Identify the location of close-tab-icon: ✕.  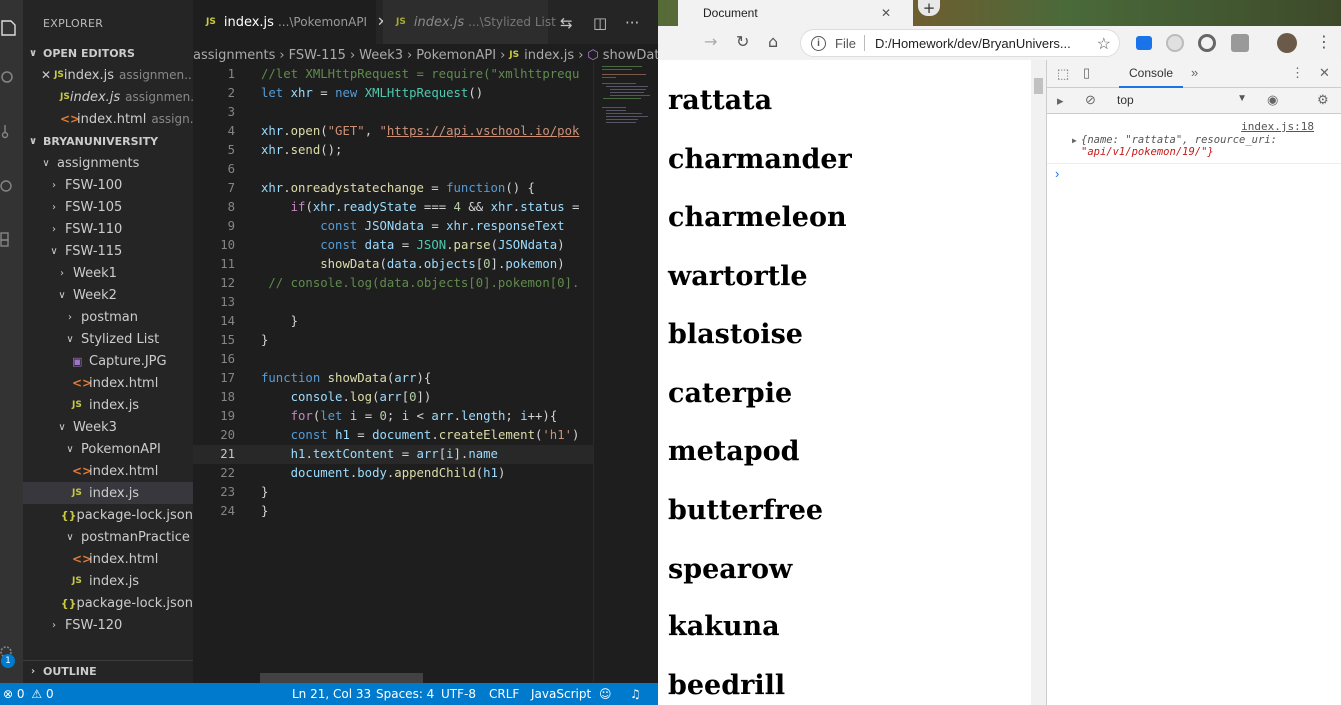
(886, 13).